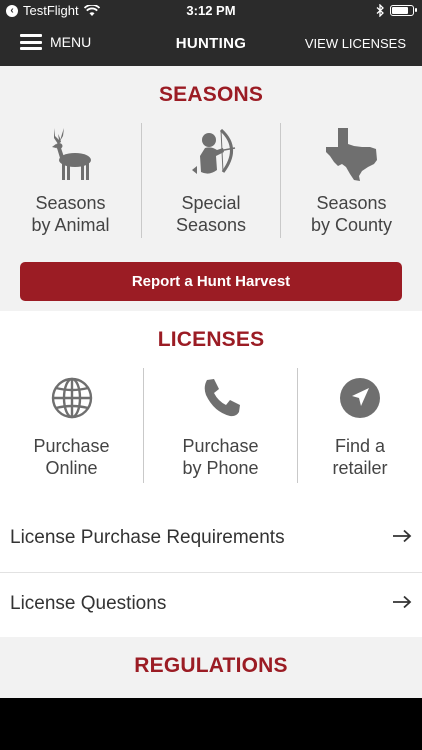 Image resolution: width=422 pixels, height=750 pixels. I want to click on purchase-by-phone-tile: Purchase by Phone, so click(220, 428).